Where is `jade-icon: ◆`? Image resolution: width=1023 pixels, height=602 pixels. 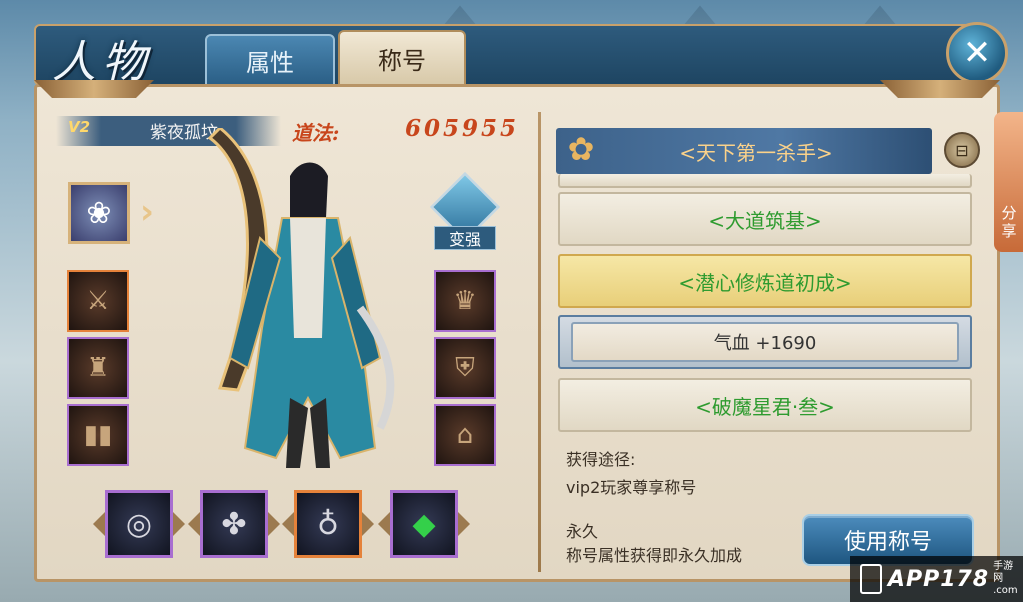
jade-icon: ◆ is located at coordinates (424, 524).